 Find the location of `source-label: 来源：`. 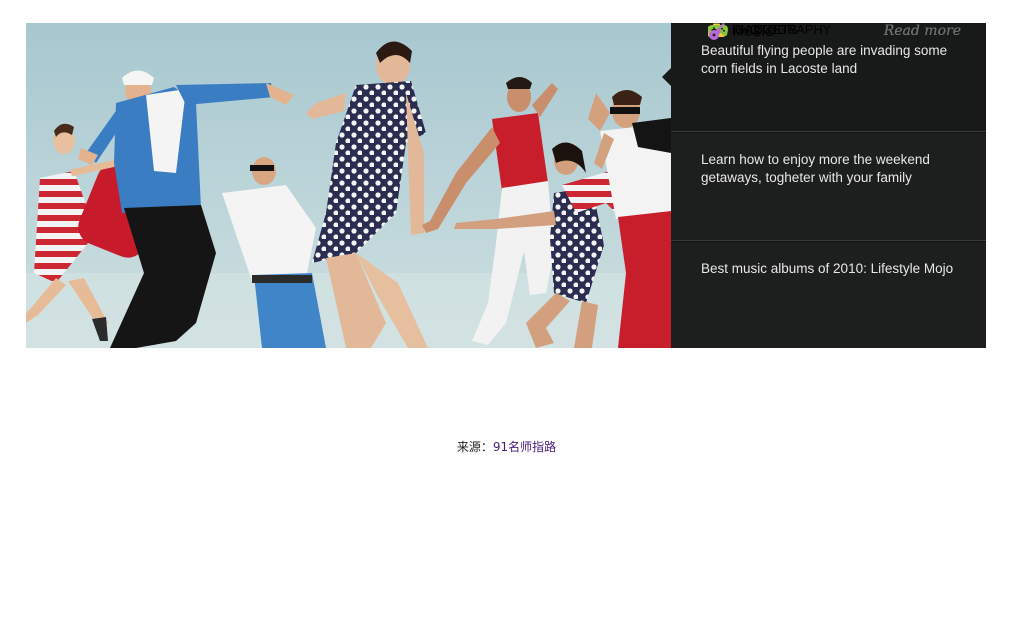

source-label: 来源： is located at coordinates (474, 447).